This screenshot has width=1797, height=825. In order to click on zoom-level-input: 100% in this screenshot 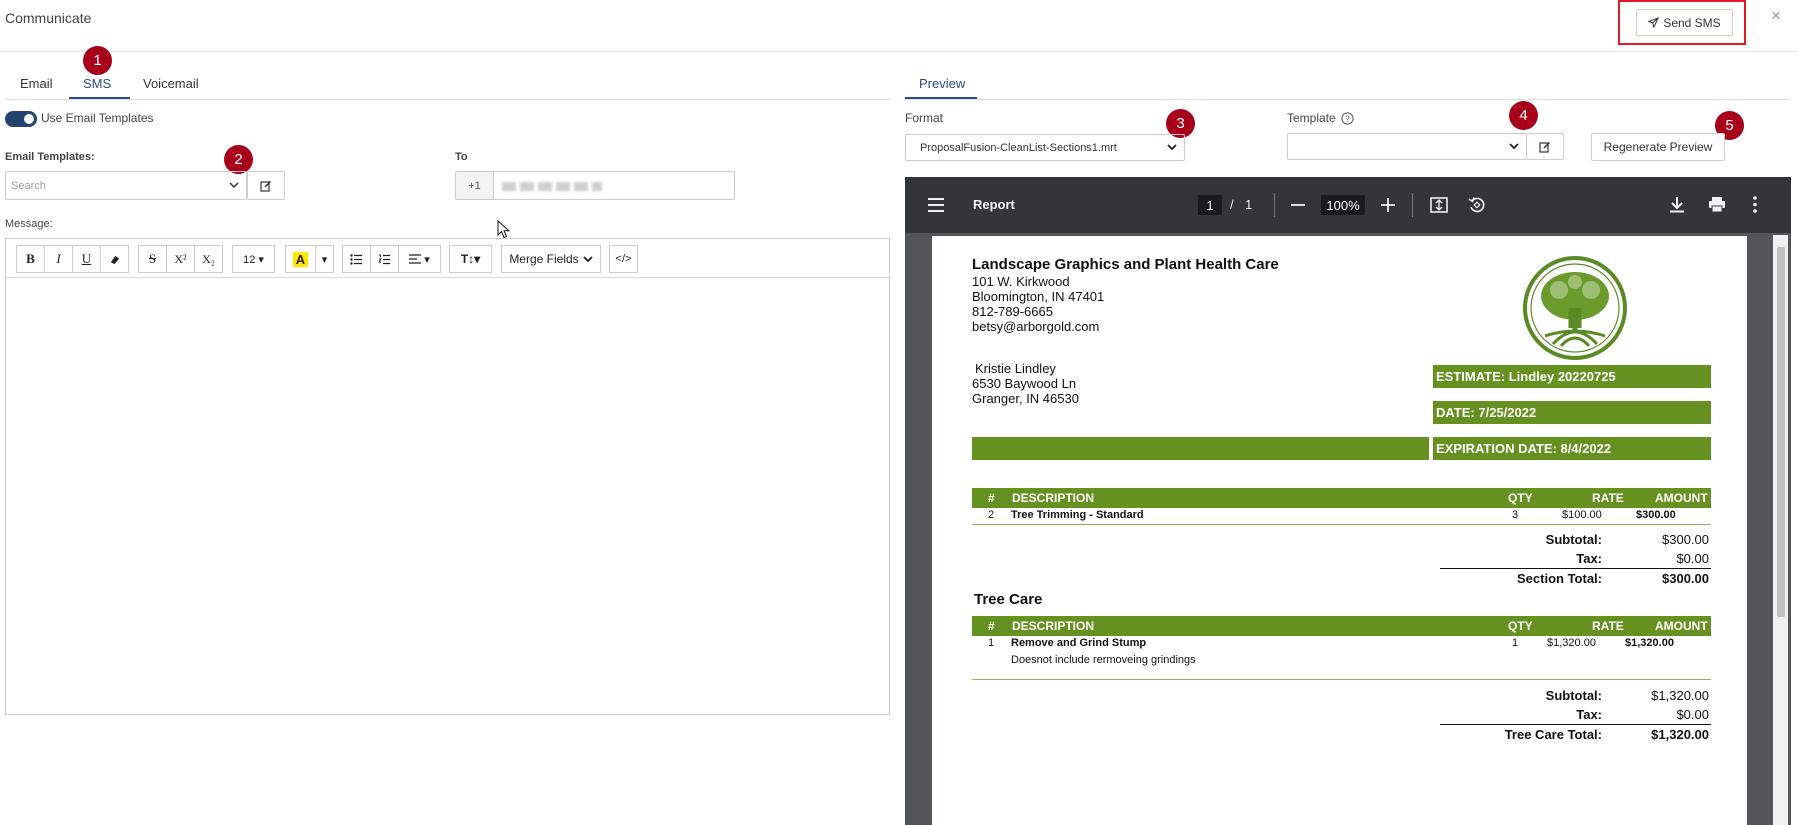, I will do `click(1343, 205)`.